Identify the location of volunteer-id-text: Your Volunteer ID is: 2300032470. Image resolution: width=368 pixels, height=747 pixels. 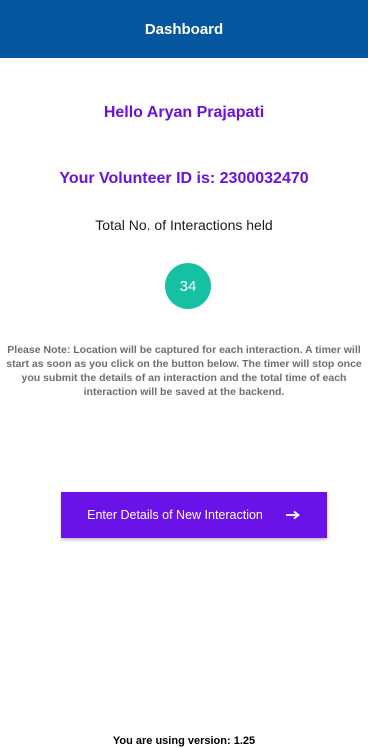
(184, 178).